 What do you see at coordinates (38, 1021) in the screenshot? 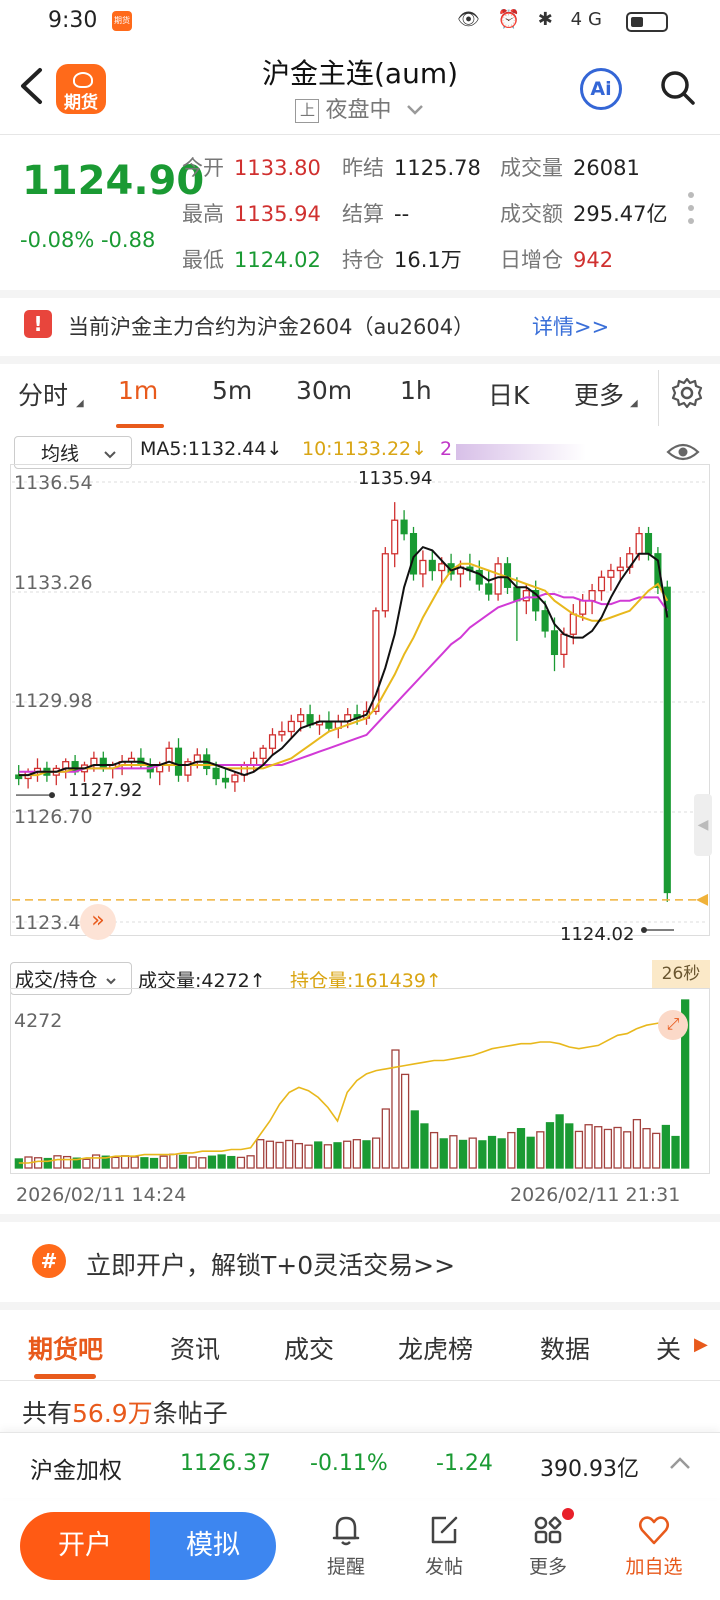
I see `volume-y-tick: 4272` at bounding box center [38, 1021].